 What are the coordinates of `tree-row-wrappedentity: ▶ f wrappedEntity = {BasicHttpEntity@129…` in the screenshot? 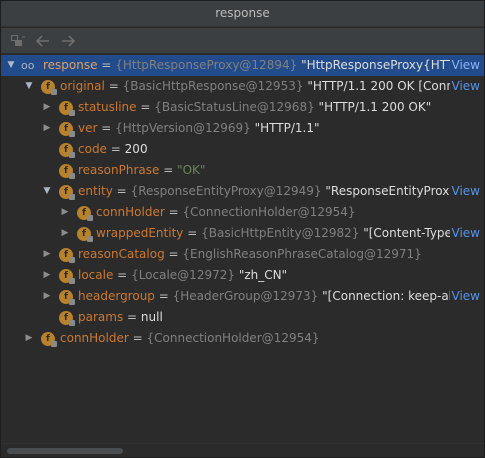 It's located at (242, 233).